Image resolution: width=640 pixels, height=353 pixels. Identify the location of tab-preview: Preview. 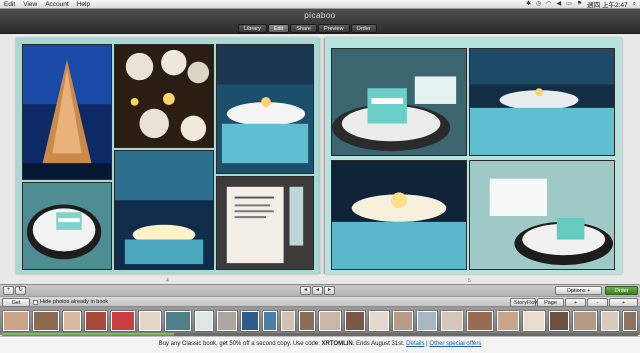
(333, 28).